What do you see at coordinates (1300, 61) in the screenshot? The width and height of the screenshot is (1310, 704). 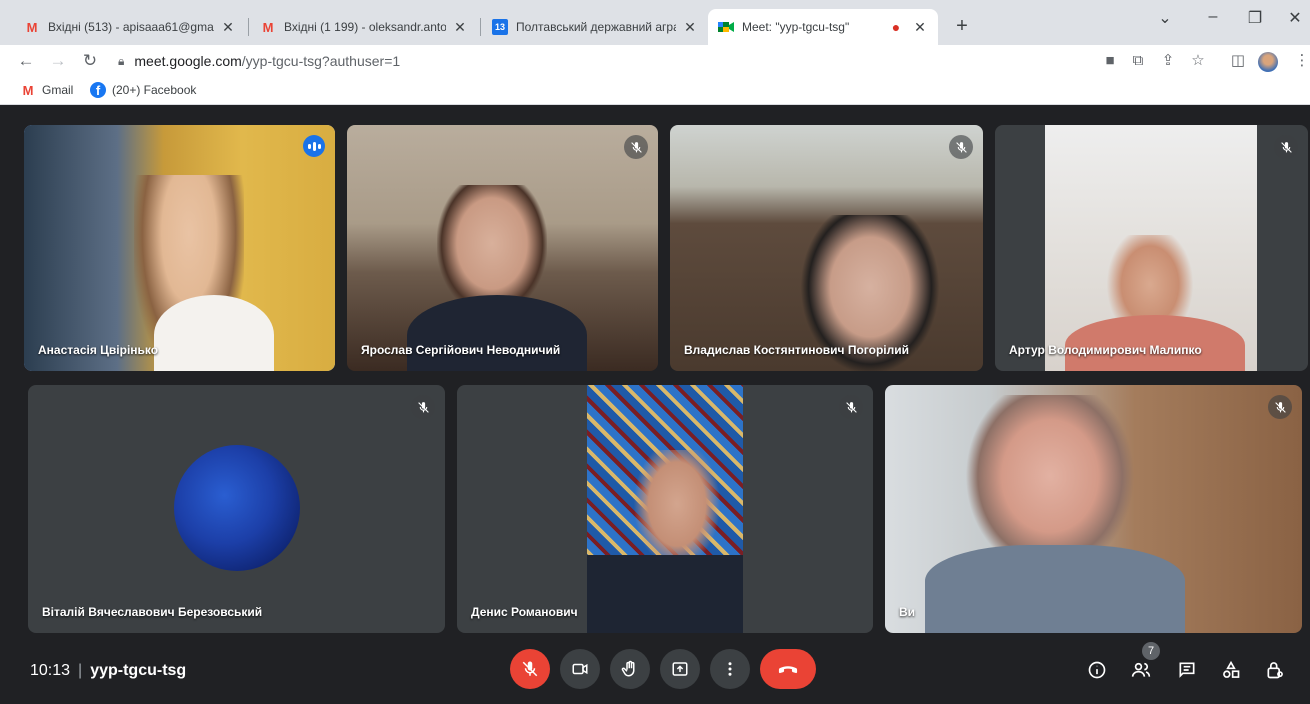 I see `menu-icon: ⋮` at bounding box center [1300, 61].